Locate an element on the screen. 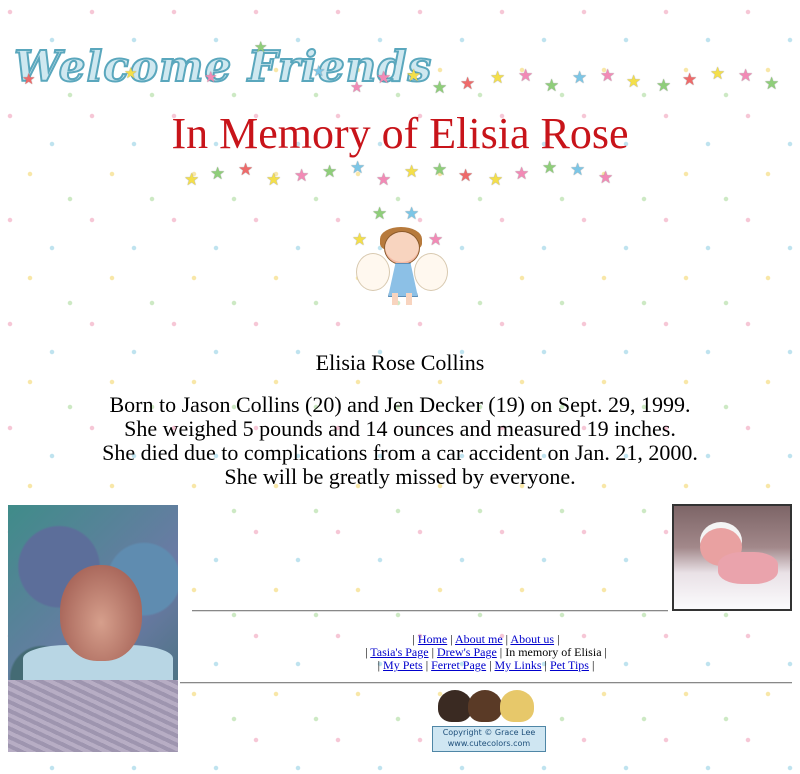  angel-icon is located at coordinates (402, 257).